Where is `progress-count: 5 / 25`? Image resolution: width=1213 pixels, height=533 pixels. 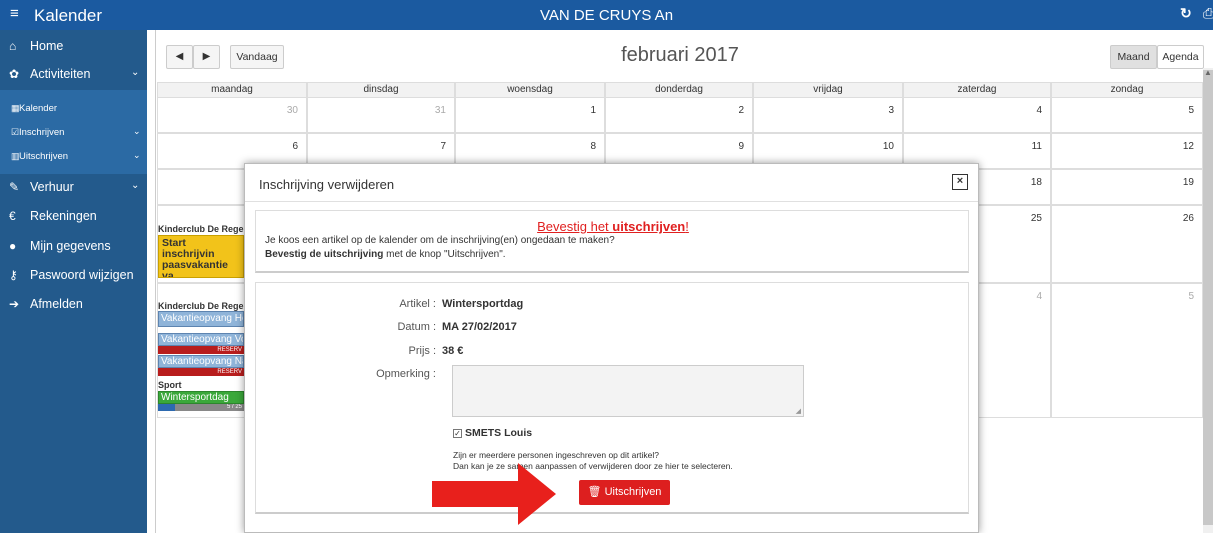
progress-count: 5 / 25 is located at coordinates (234, 407).